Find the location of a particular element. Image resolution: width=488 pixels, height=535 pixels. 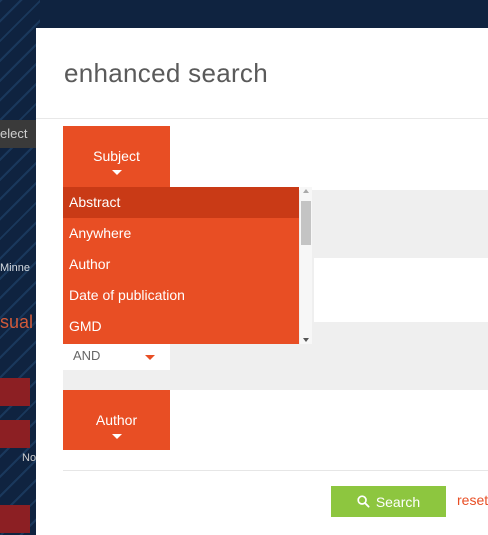

search-button: Search is located at coordinates (388, 501).